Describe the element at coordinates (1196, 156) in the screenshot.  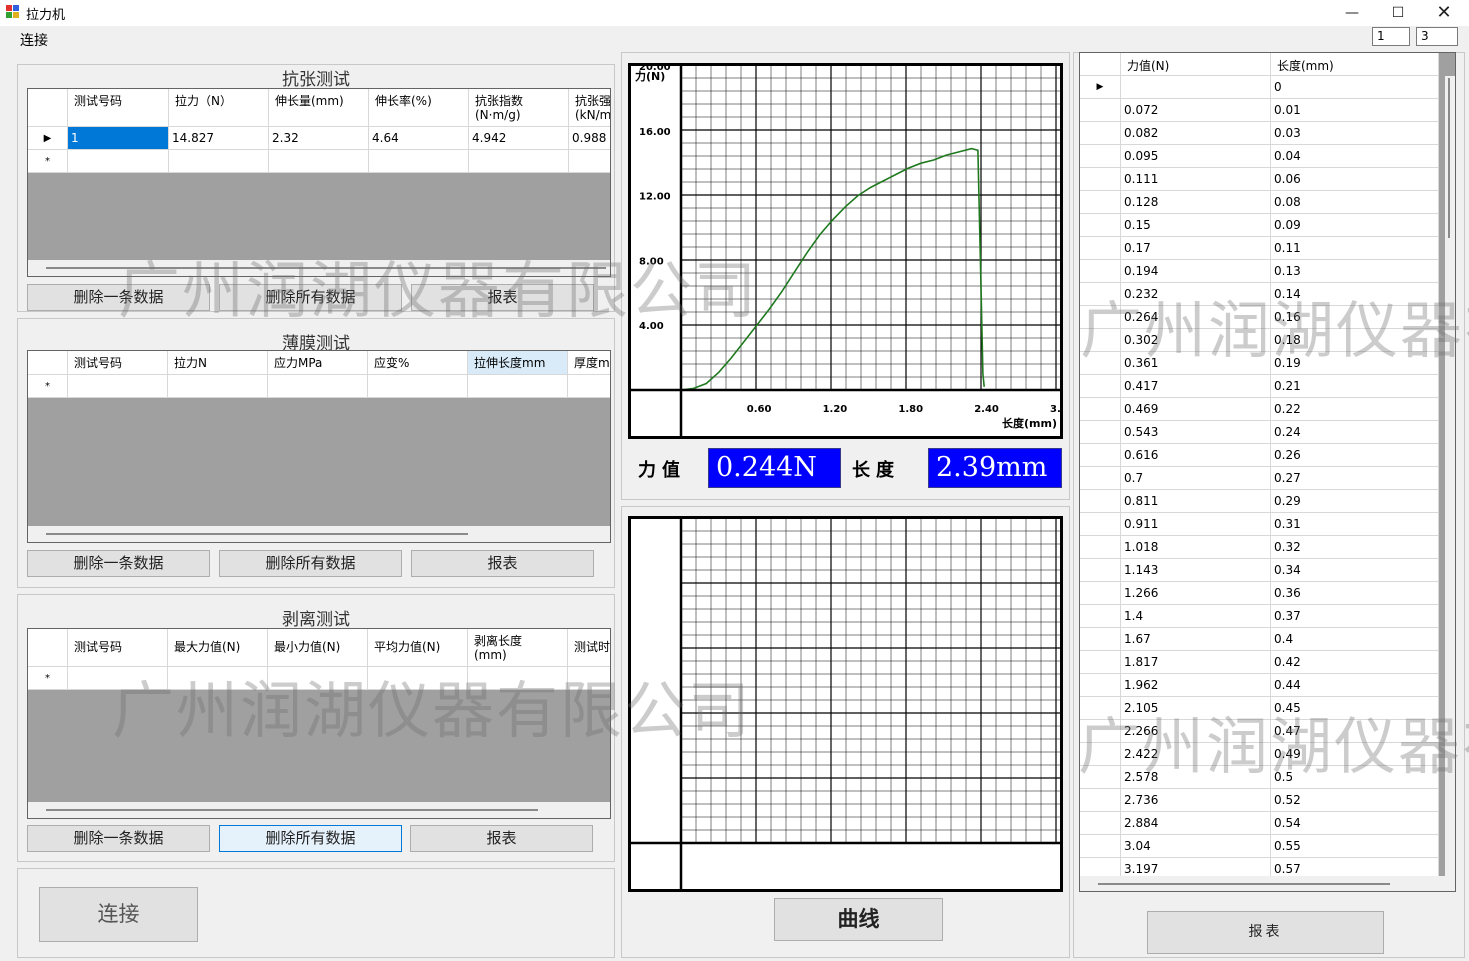
I see `table-cell-force: 0.095` at that location.